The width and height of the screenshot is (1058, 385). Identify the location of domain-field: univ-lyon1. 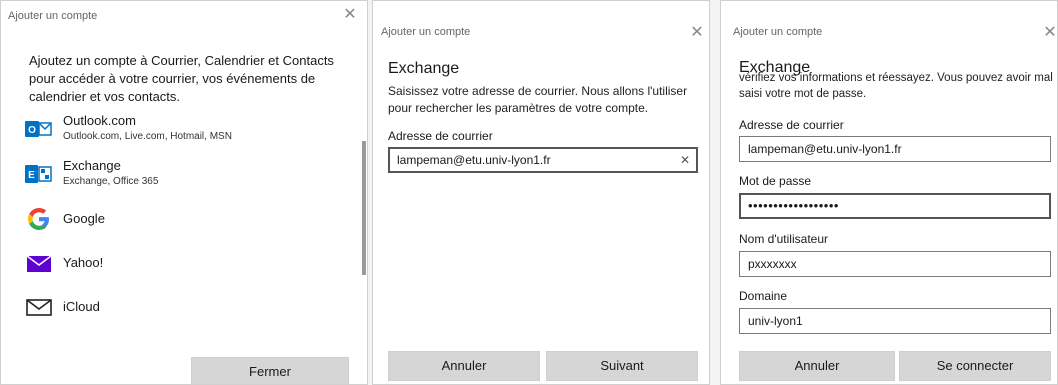
(895, 321).